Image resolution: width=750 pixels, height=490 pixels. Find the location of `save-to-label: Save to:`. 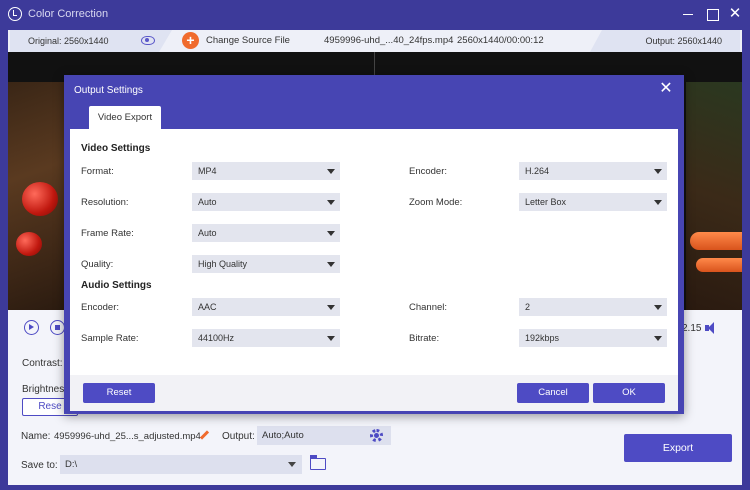

save-to-label: Save to: is located at coordinates (39, 465).